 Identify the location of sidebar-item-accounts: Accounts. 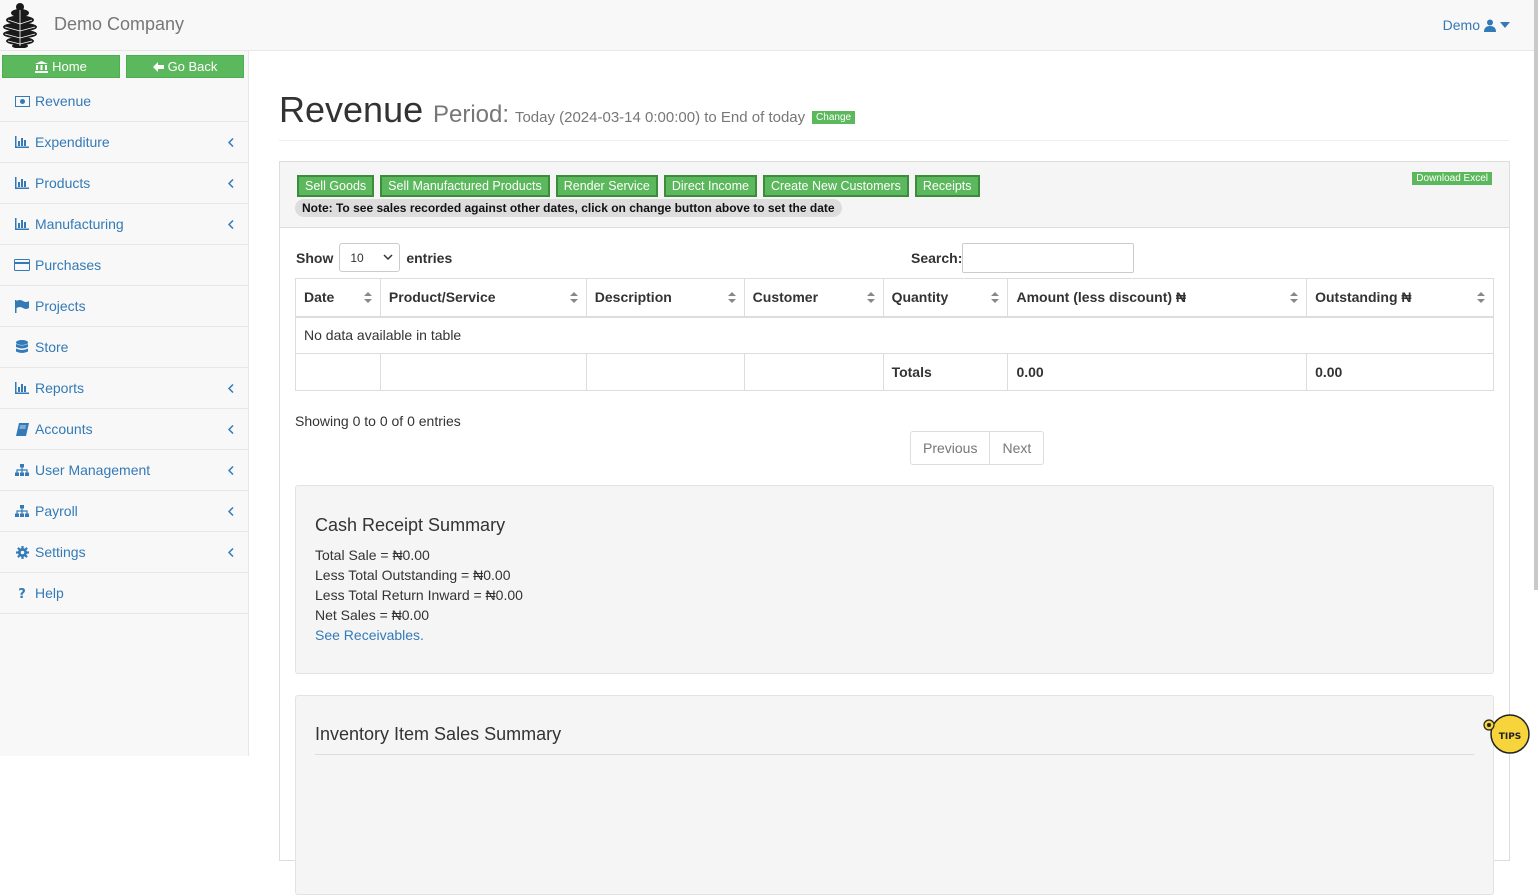
(124, 429).